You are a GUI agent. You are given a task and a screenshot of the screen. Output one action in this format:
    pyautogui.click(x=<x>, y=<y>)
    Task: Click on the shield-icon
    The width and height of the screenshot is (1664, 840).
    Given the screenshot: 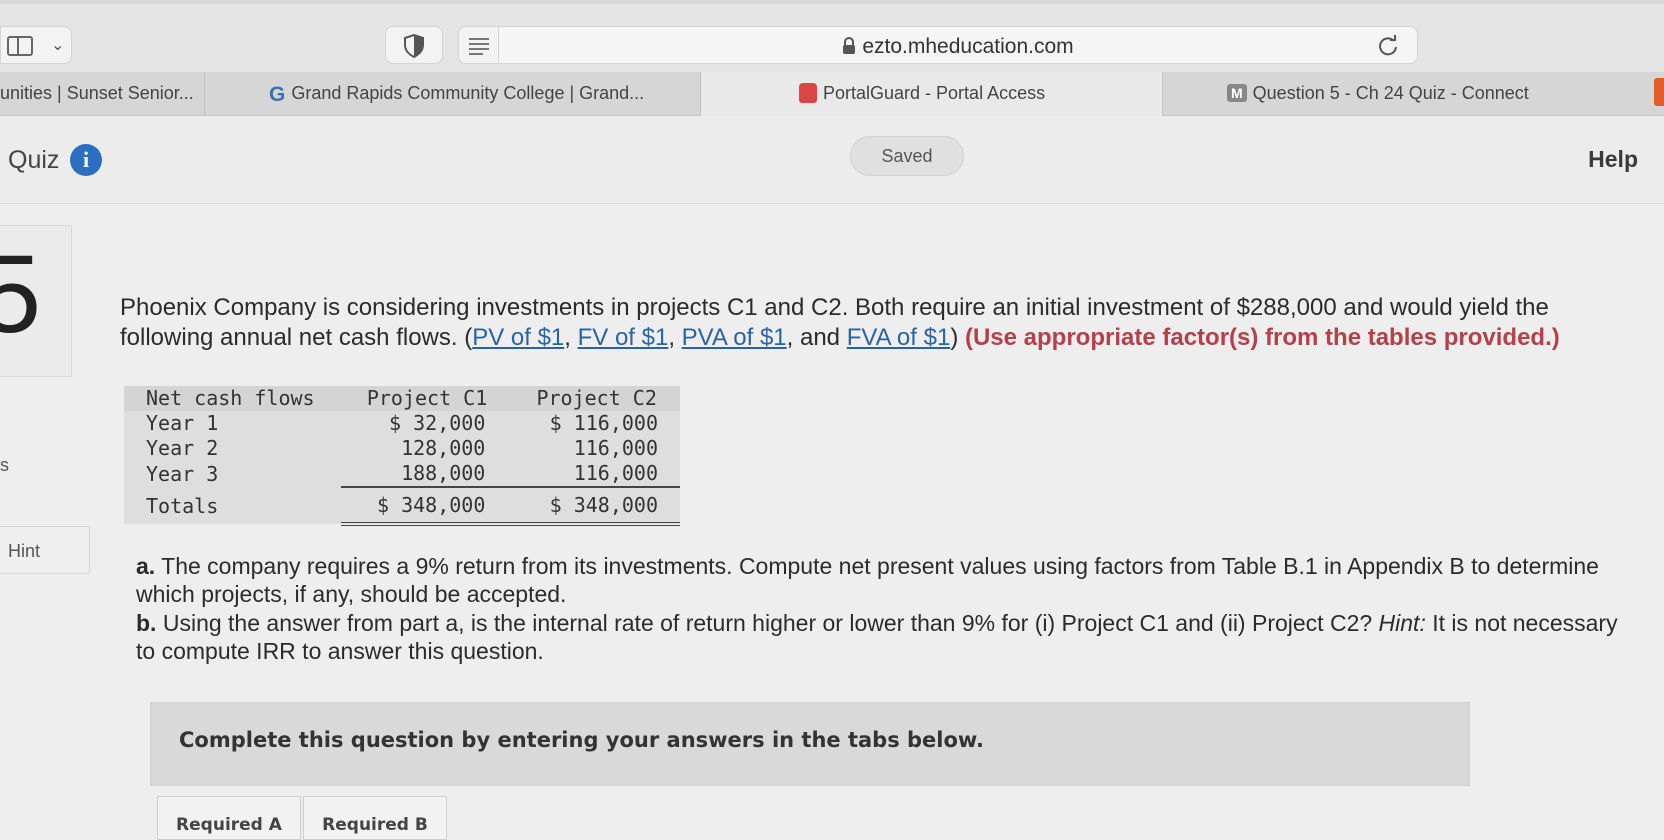 What is the action you would take?
    pyautogui.click(x=414, y=46)
    